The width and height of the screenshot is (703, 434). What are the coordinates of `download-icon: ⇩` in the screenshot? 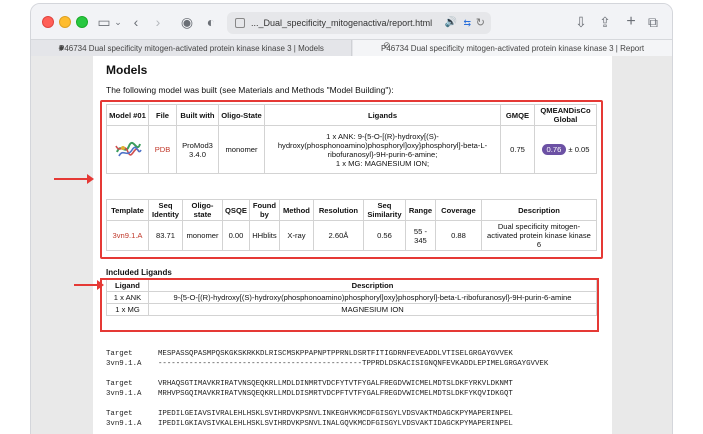 It's located at (581, 22).